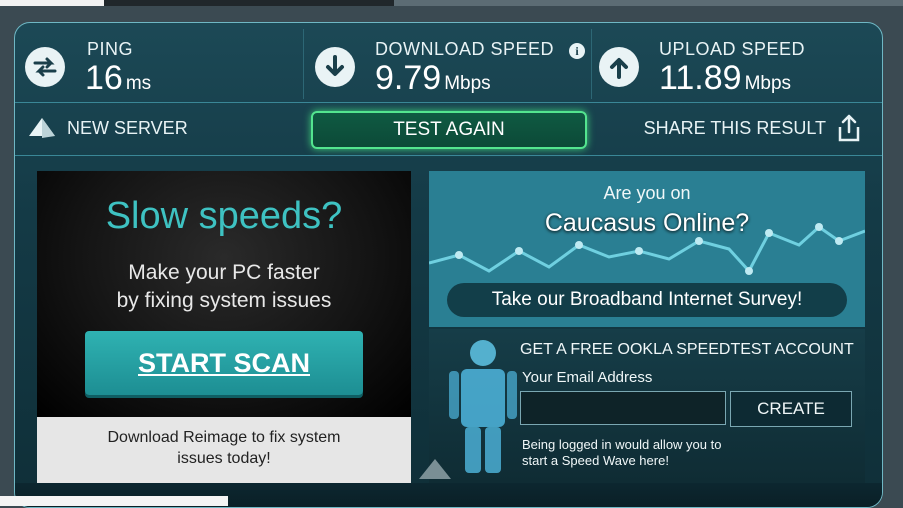 The image size is (903, 508). I want to click on new-server-button: NEW SERVER, so click(107, 128).